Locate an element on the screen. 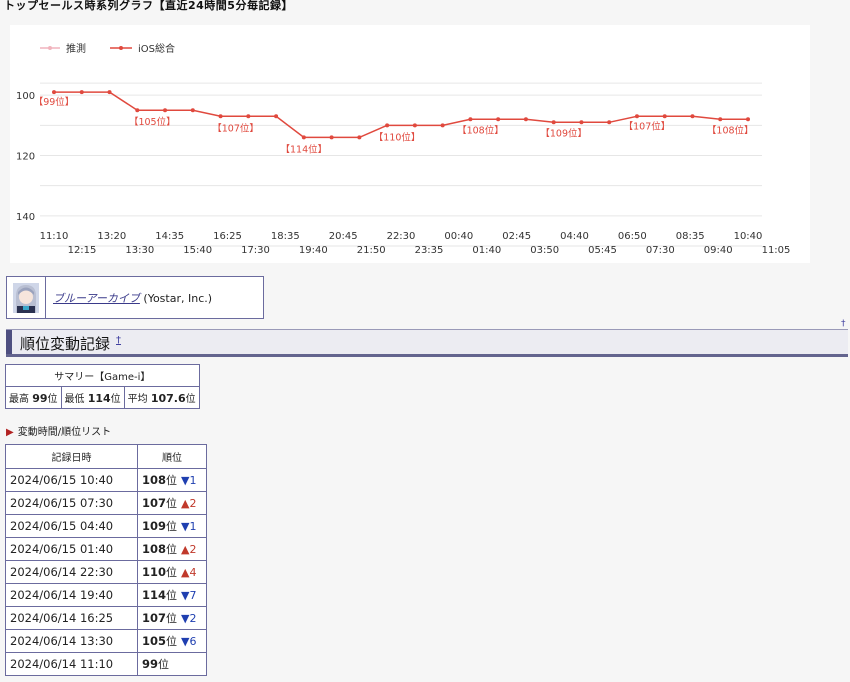 The image size is (850, 682). x-tick-label: 10:40 is located at coordinates (748, 236).